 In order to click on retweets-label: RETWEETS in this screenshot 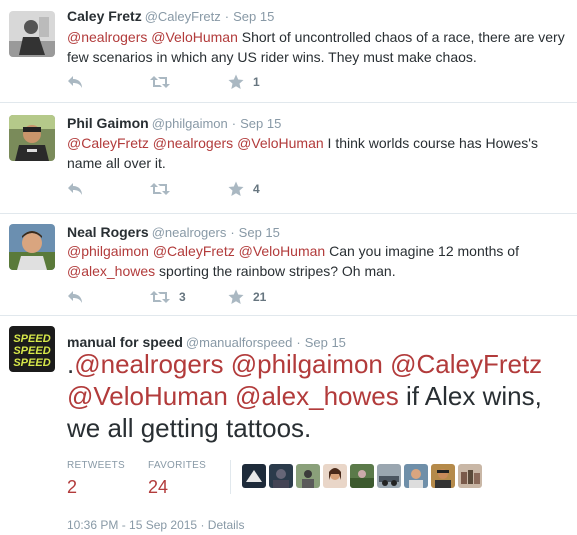, I will do `click(96, 465)`.